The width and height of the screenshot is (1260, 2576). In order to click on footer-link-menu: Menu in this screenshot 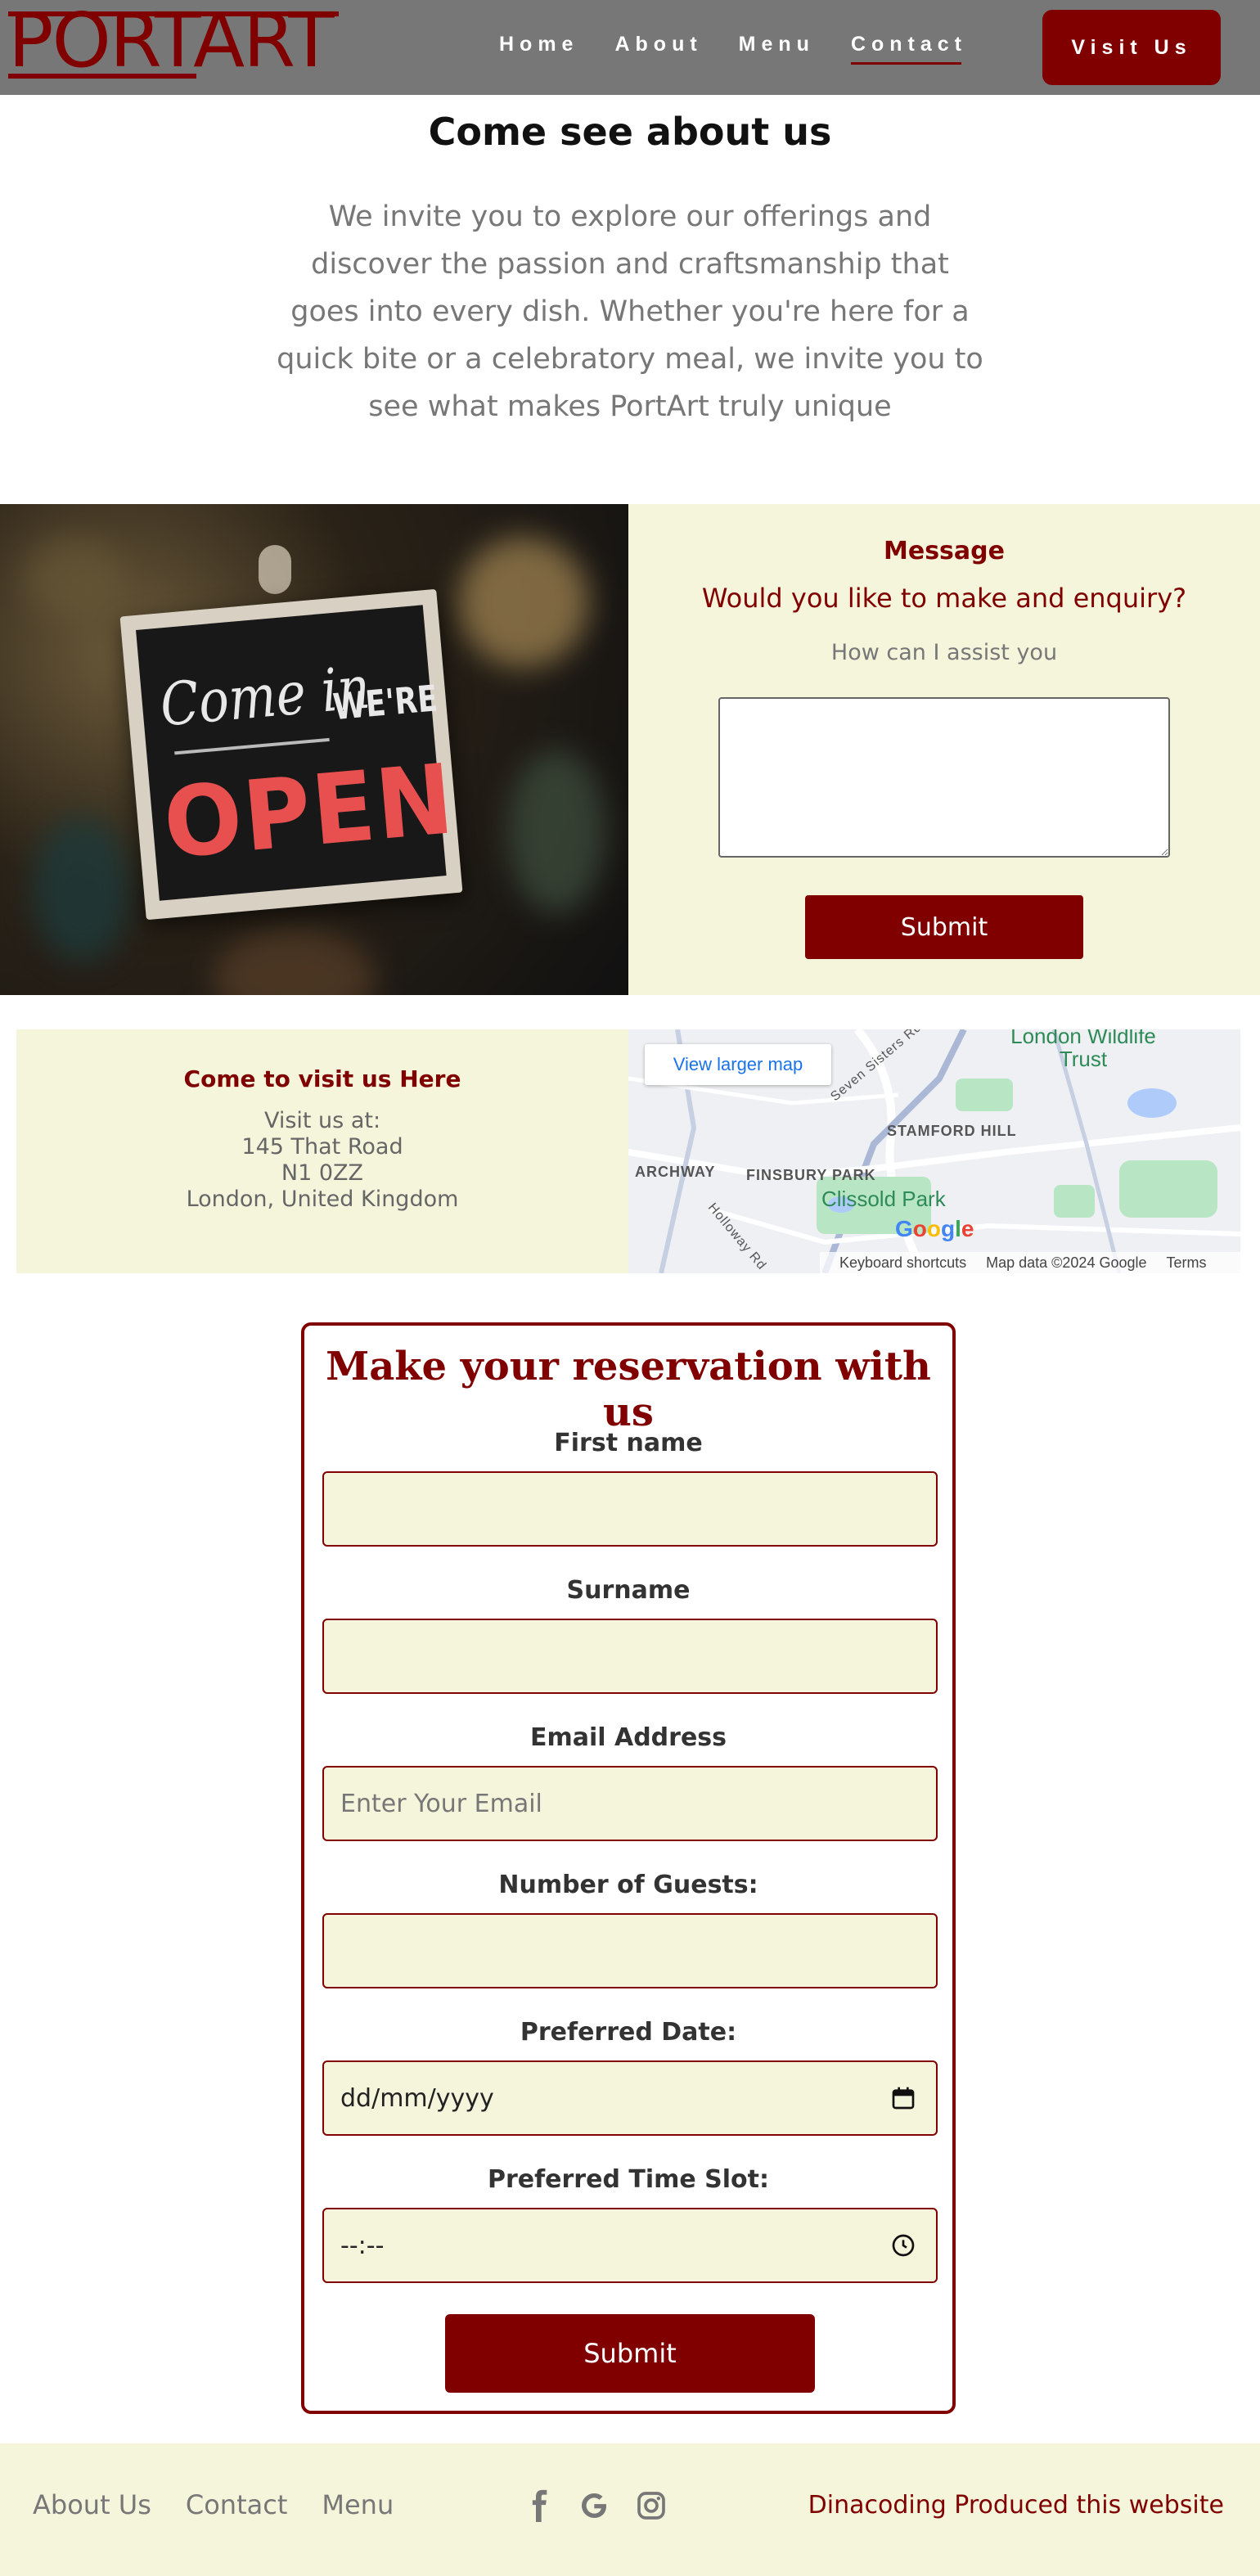, I will do `click(358, 2504)`.